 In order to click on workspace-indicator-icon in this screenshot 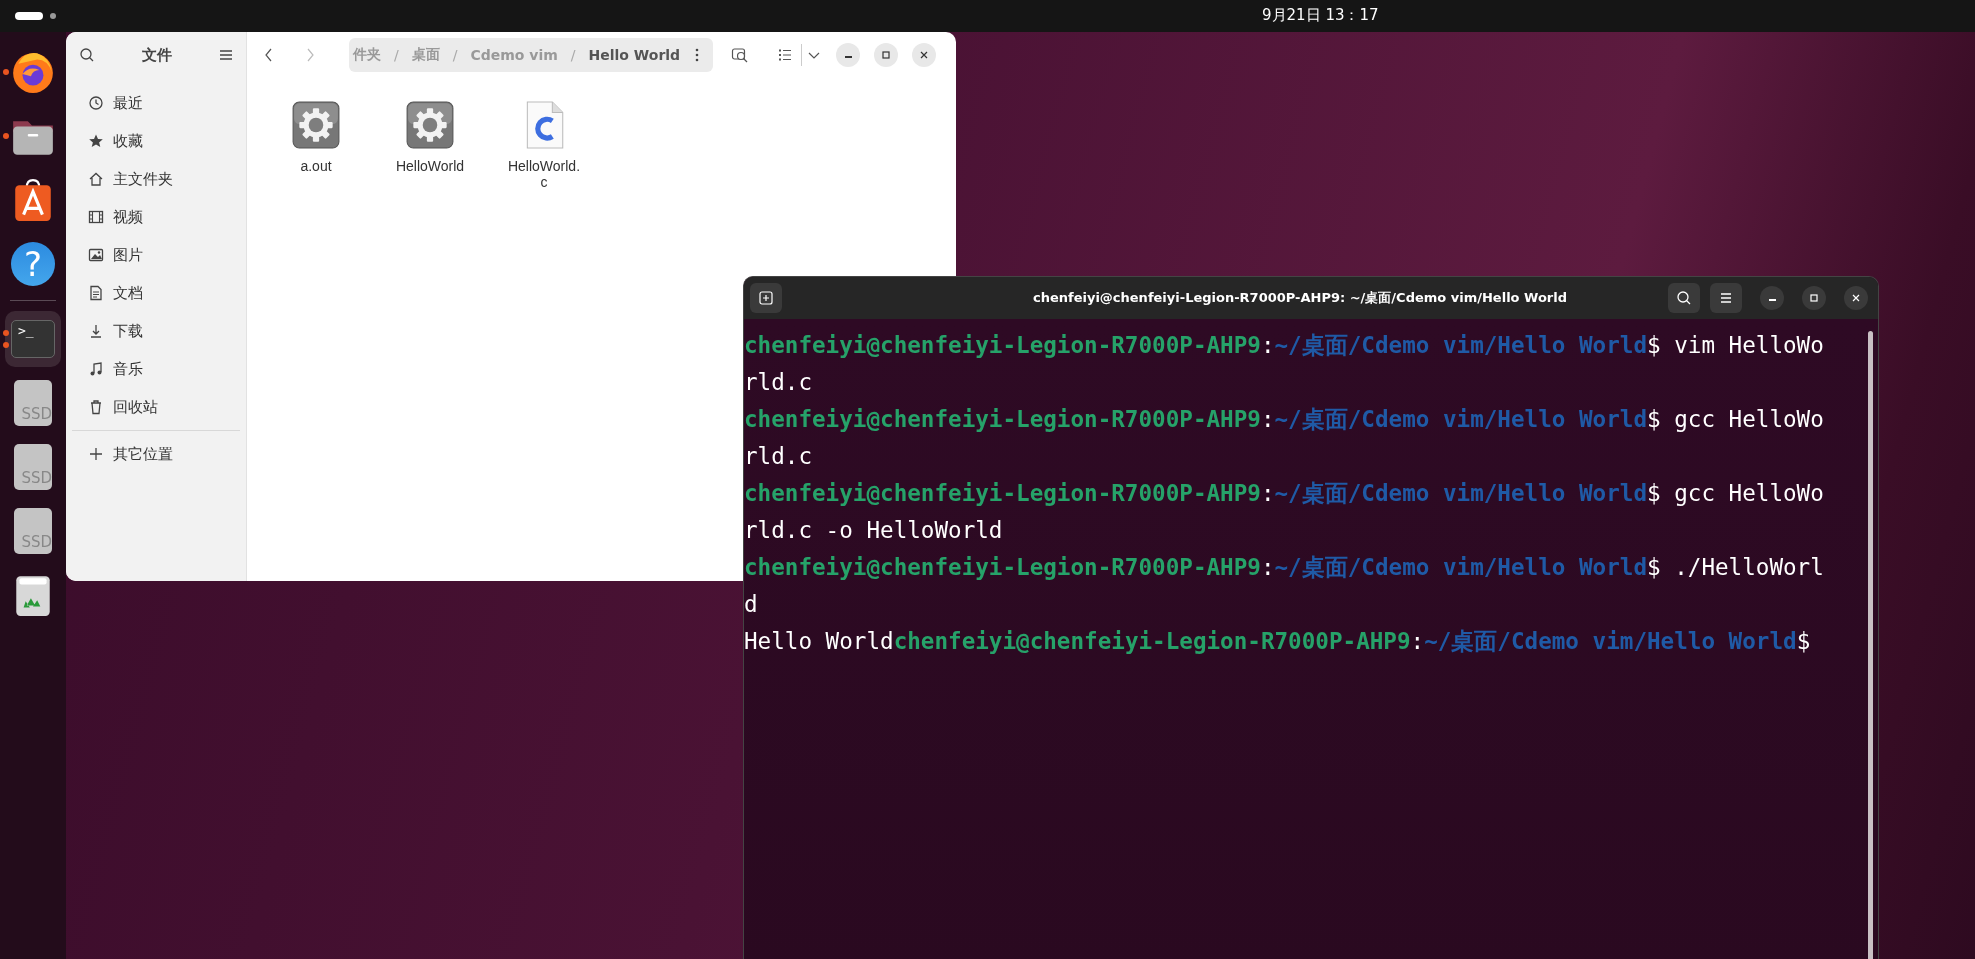, I will do `click(37, 16)`.